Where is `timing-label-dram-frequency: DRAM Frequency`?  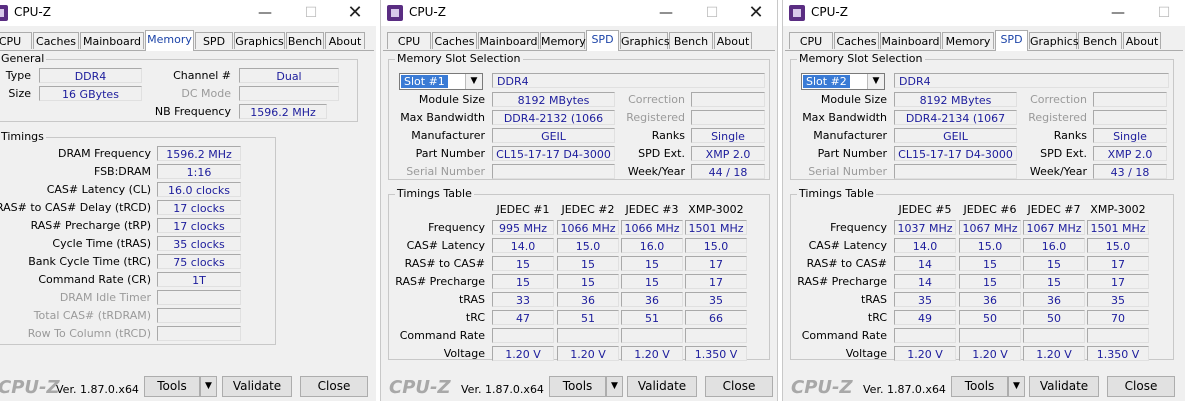 timing-label-dram-frequency: DRAM Frequency is located at coordinates (104, 153).